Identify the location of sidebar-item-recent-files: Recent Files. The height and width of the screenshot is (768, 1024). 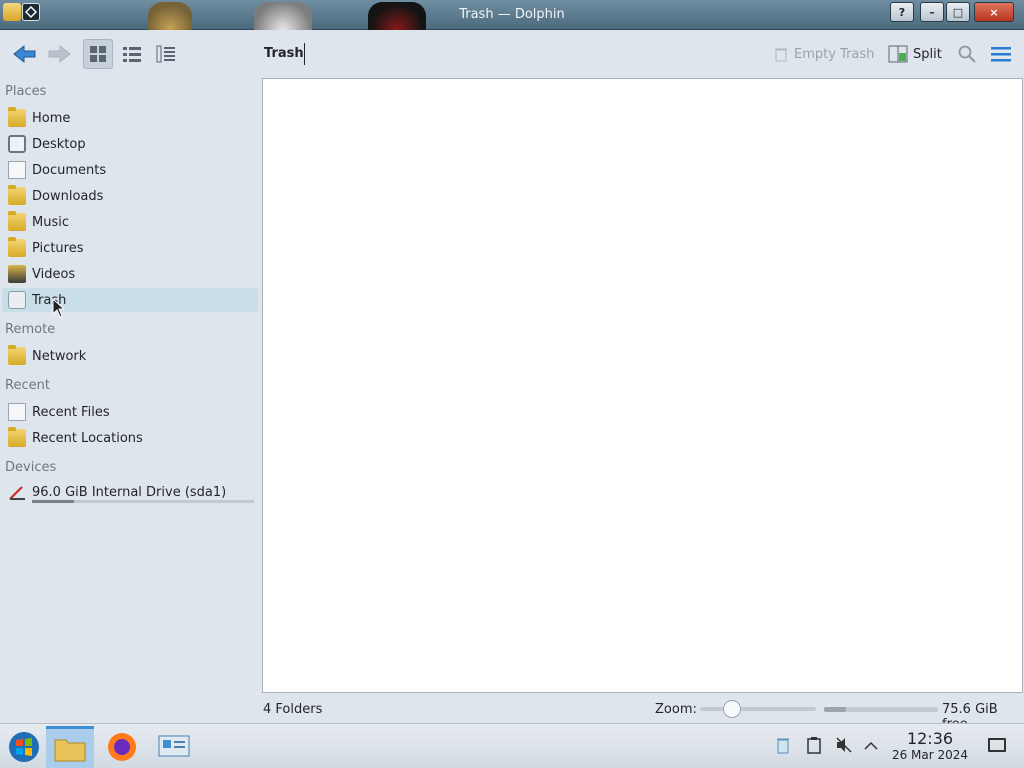
(130, 412).